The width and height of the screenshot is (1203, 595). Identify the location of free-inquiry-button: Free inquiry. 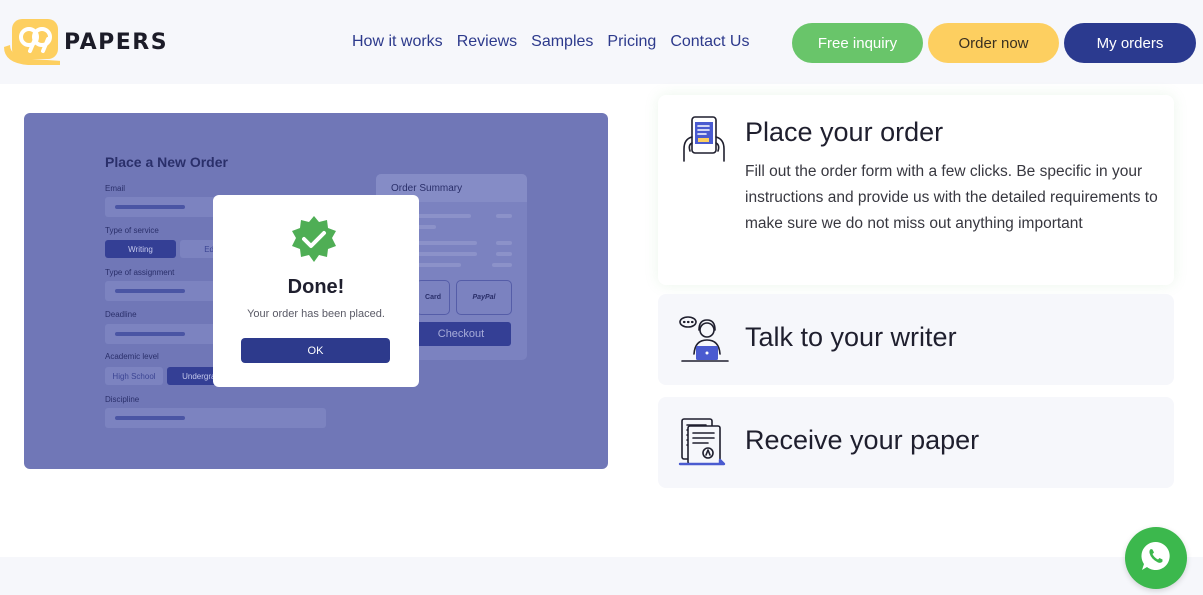
(857, 43).